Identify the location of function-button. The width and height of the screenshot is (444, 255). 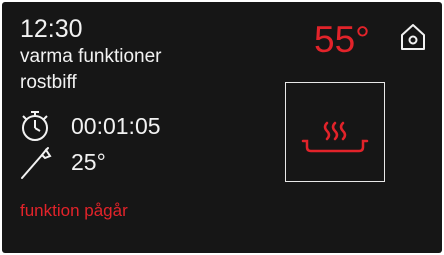
(335, 132).